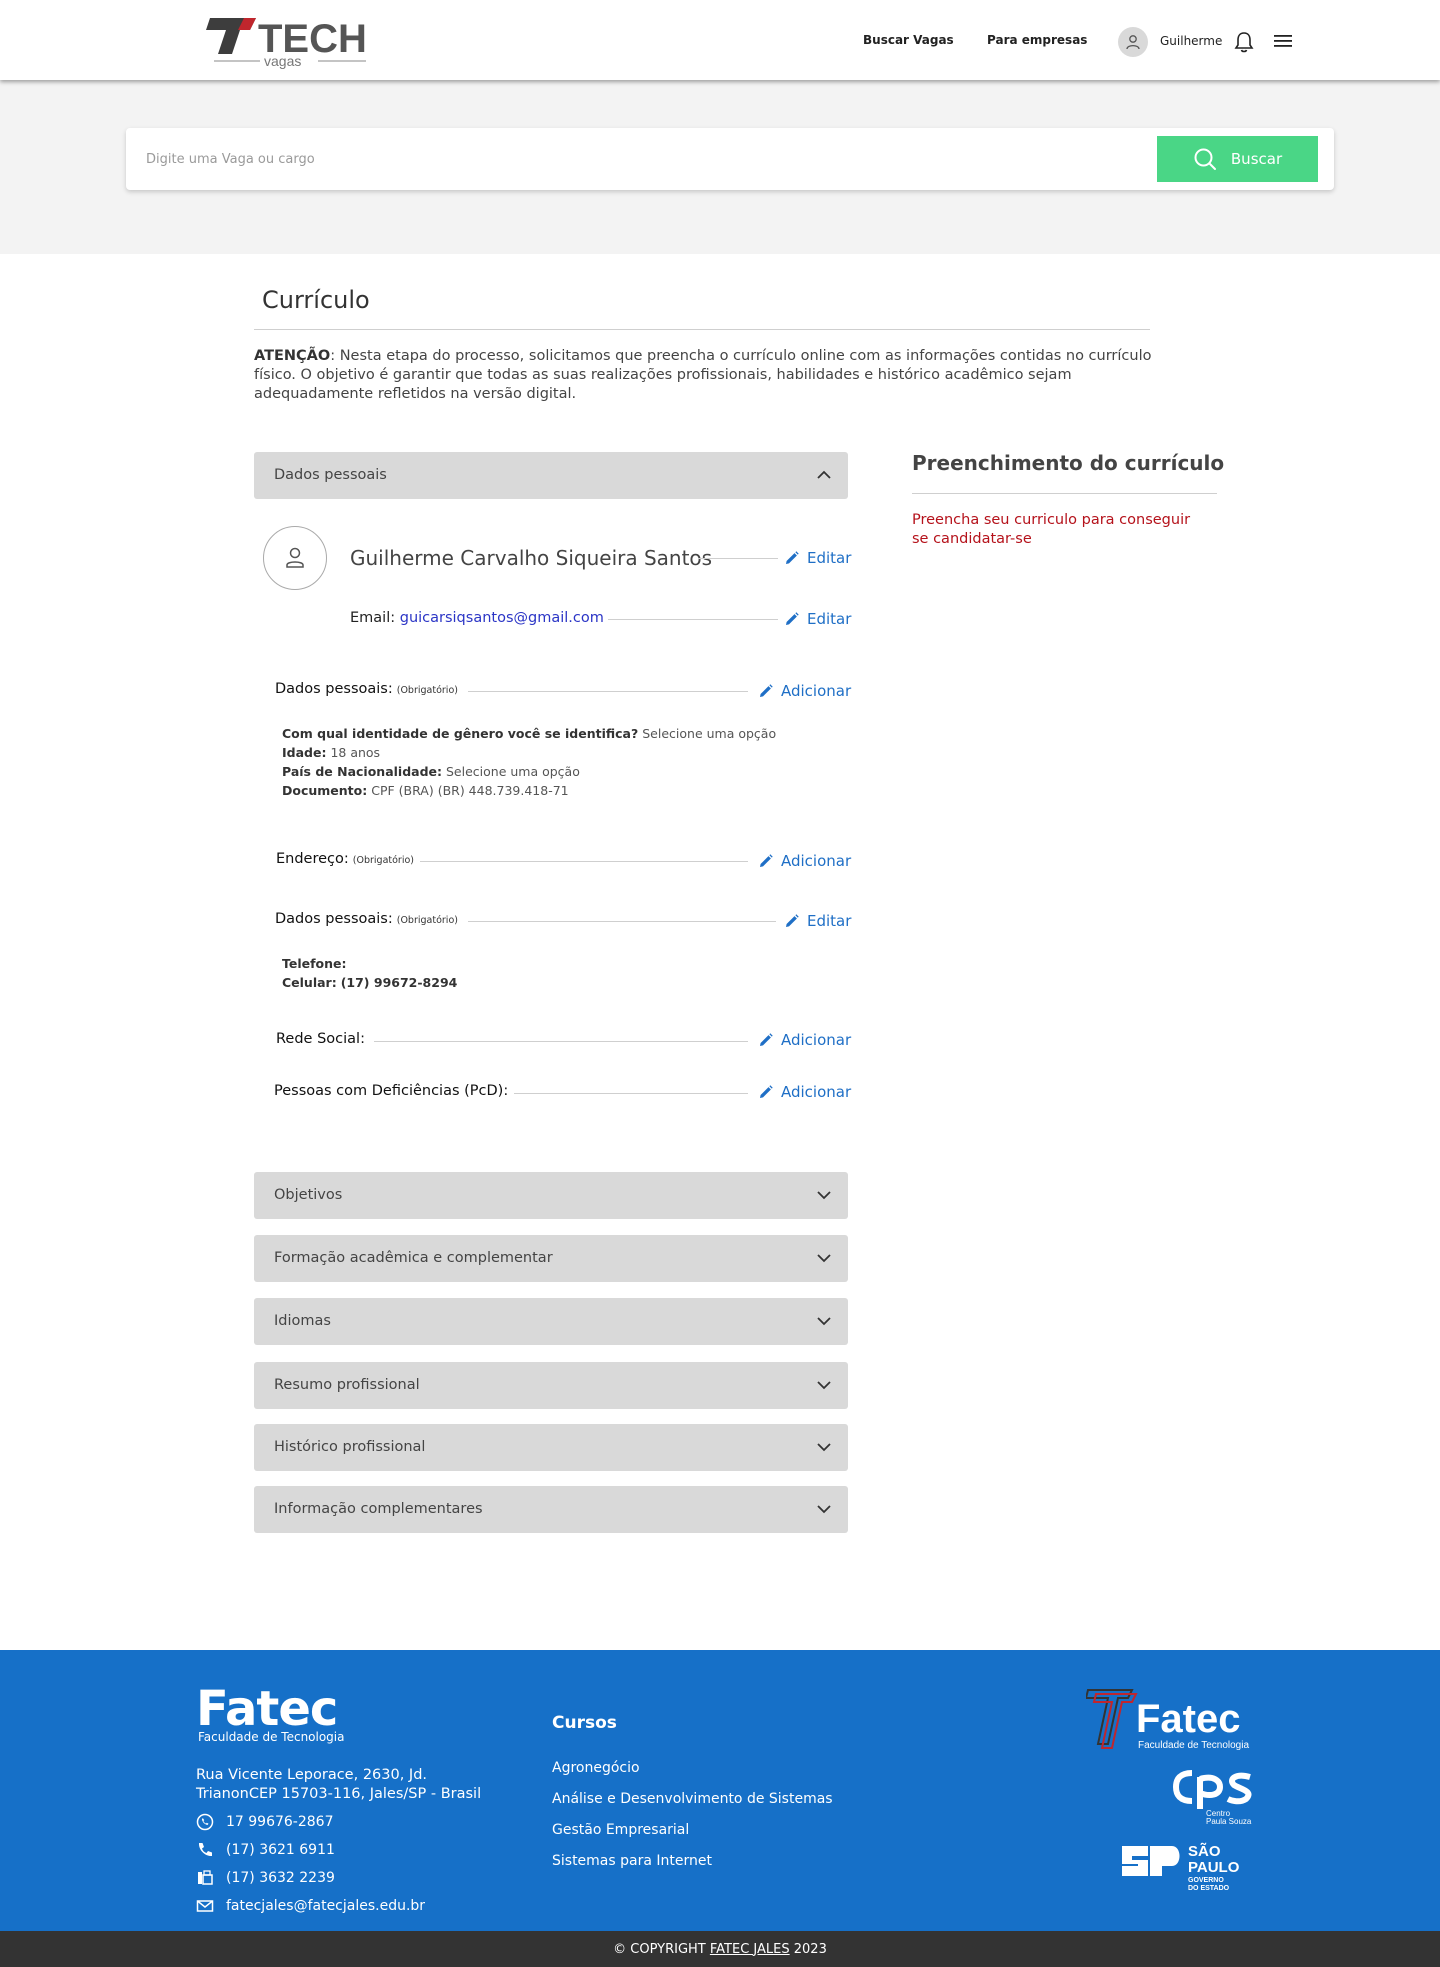 The height and width of the screenshot is (1967, 1440). I want to click on search-button-label: Buscar, so click(1256, 159).